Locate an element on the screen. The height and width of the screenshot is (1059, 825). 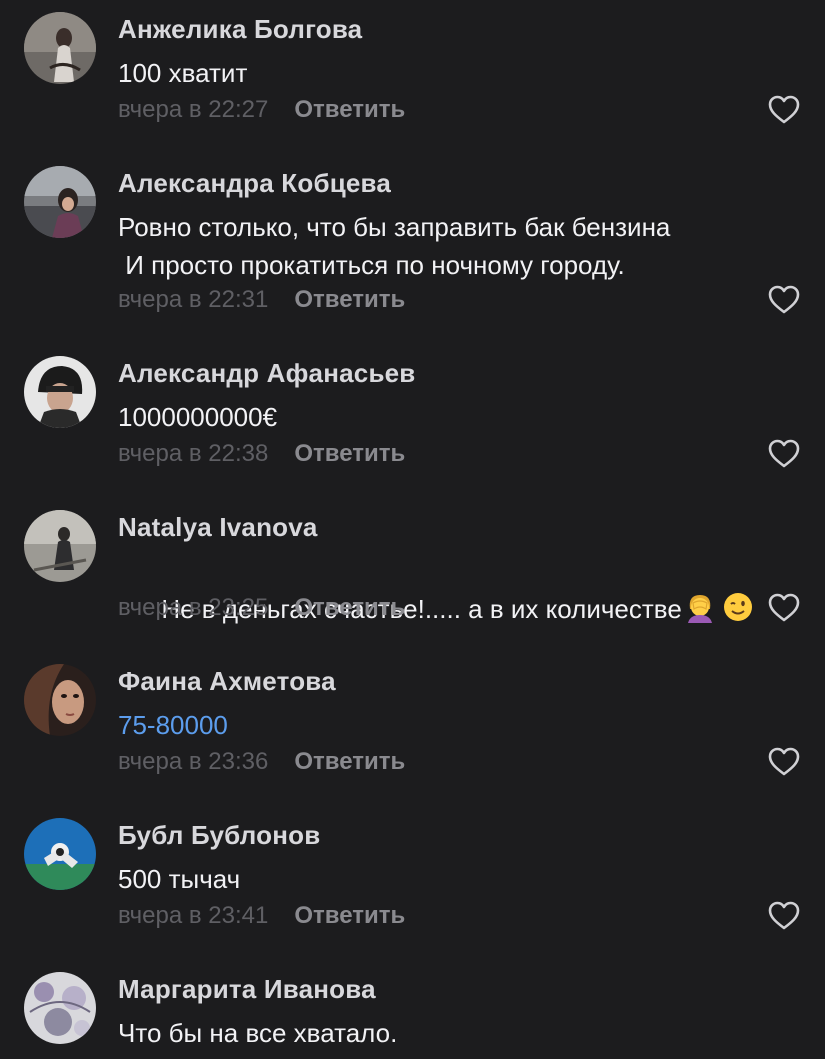
comment-author: Фаина Ахметова is located at coordinates (227, 681).